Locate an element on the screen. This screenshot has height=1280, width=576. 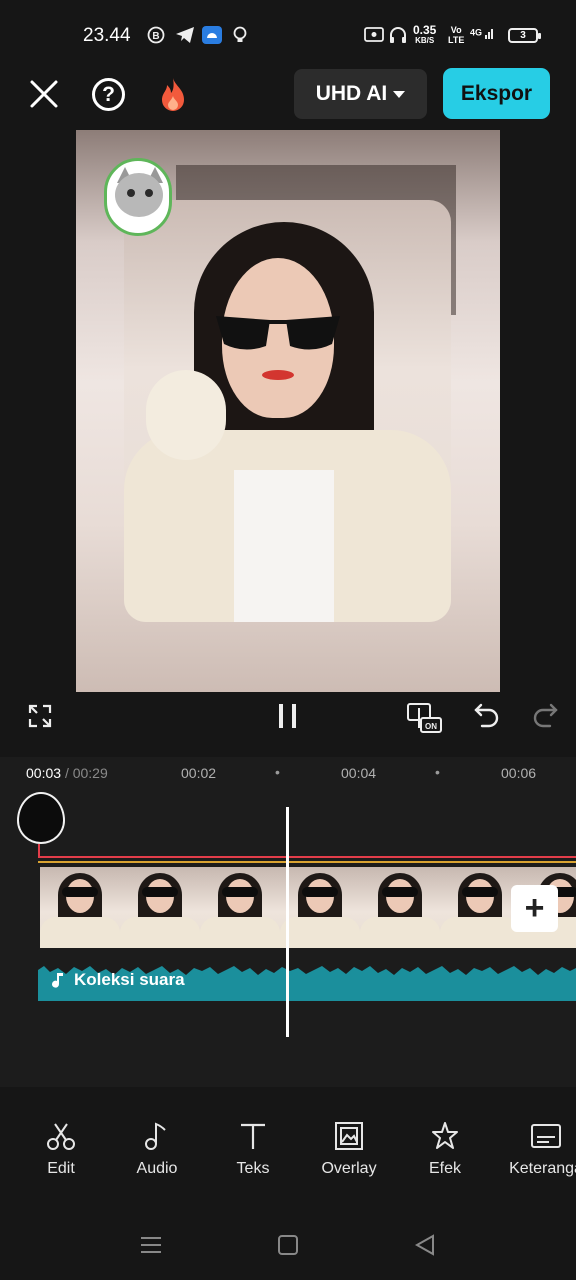
tool-label: Overlay is located at coordinates (349, 1168).